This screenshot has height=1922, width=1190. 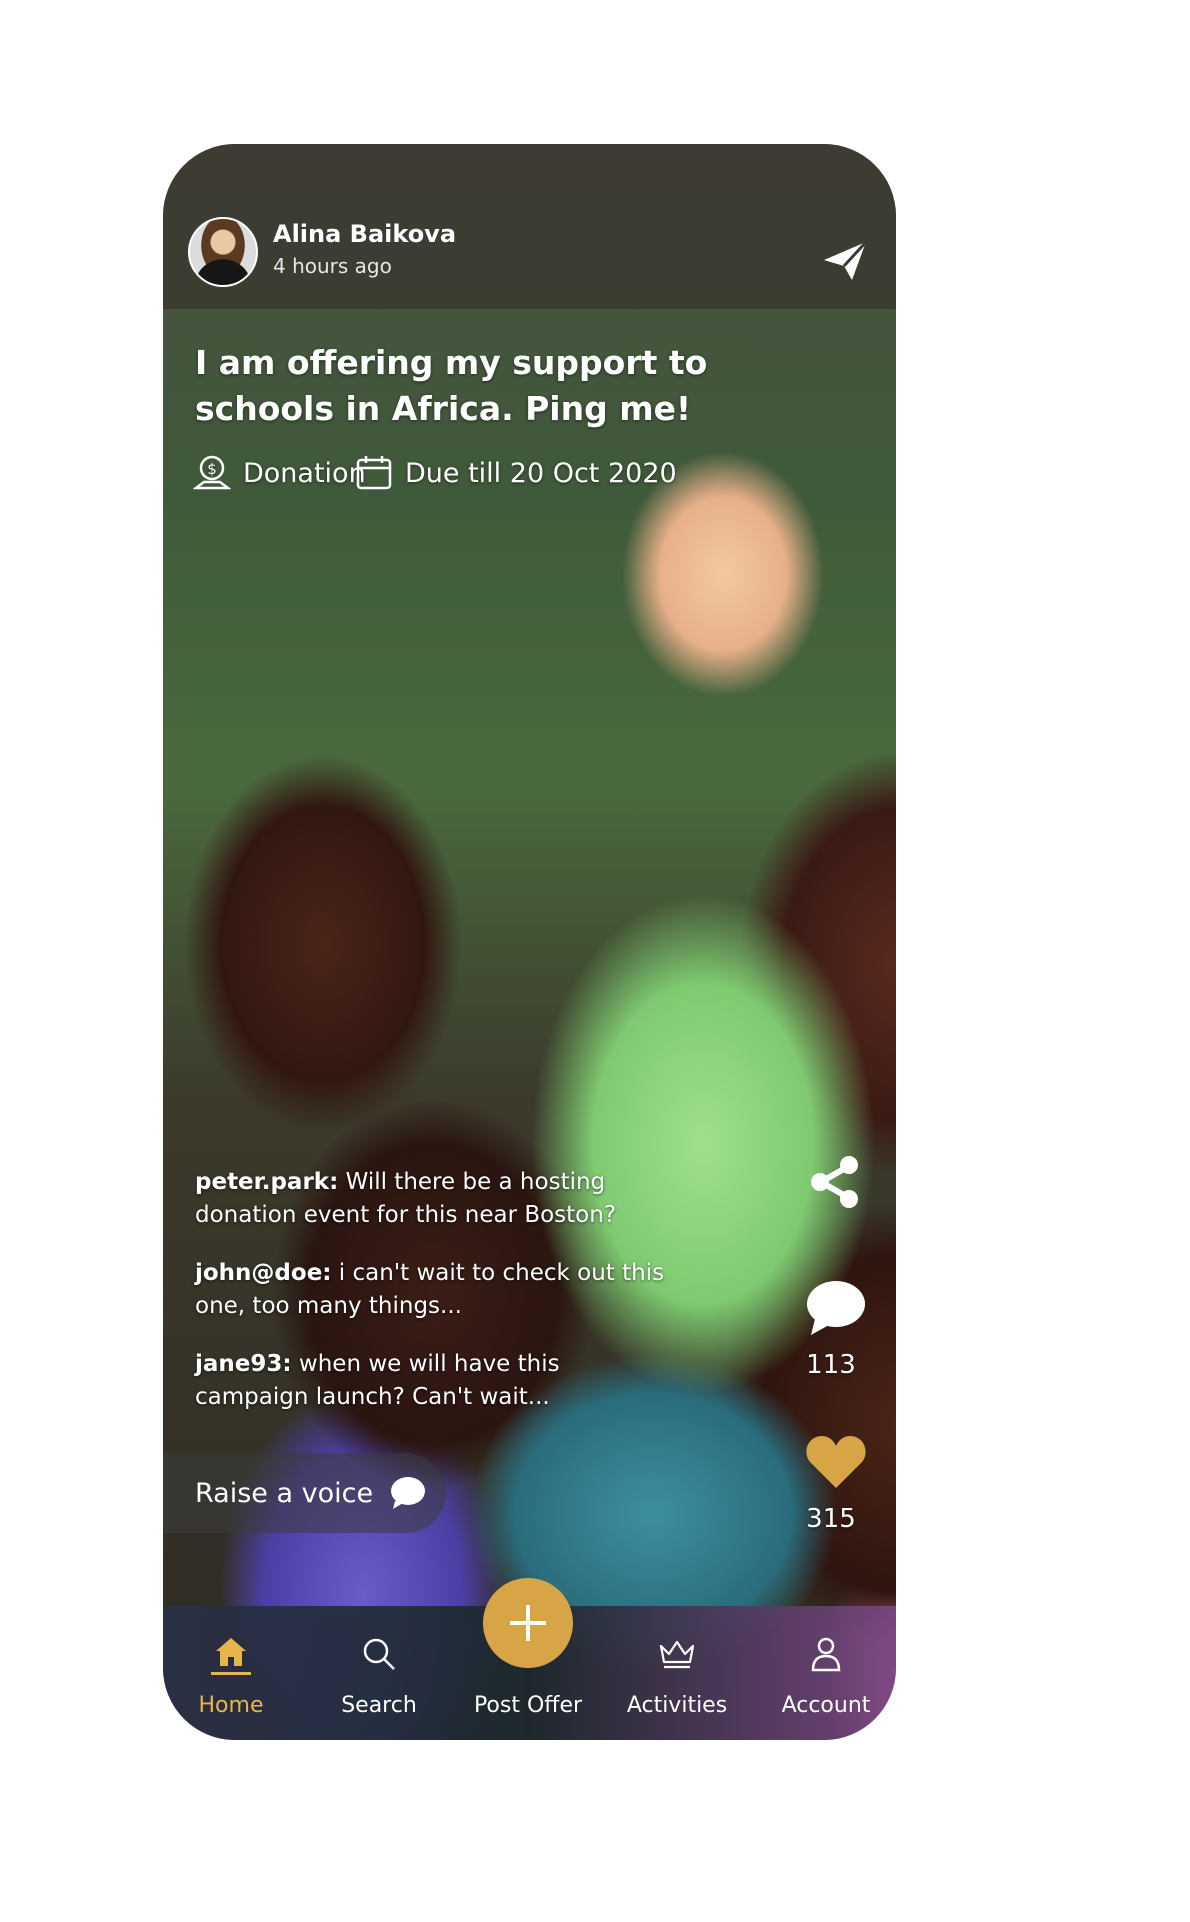 What do you see at coordinates (223, 252) in the screenshot?
I see `avatar` at bounding box center [223, 252].